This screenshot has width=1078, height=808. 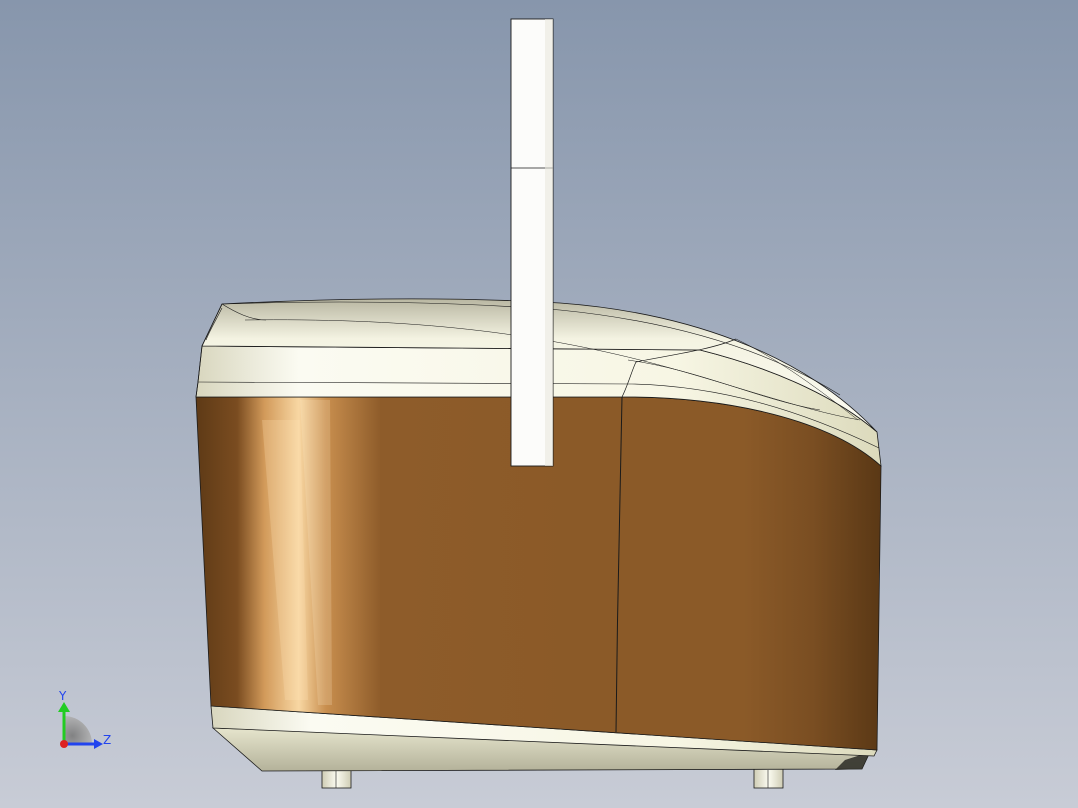 I want to click on rear-foot, so click(x=768, y=778).